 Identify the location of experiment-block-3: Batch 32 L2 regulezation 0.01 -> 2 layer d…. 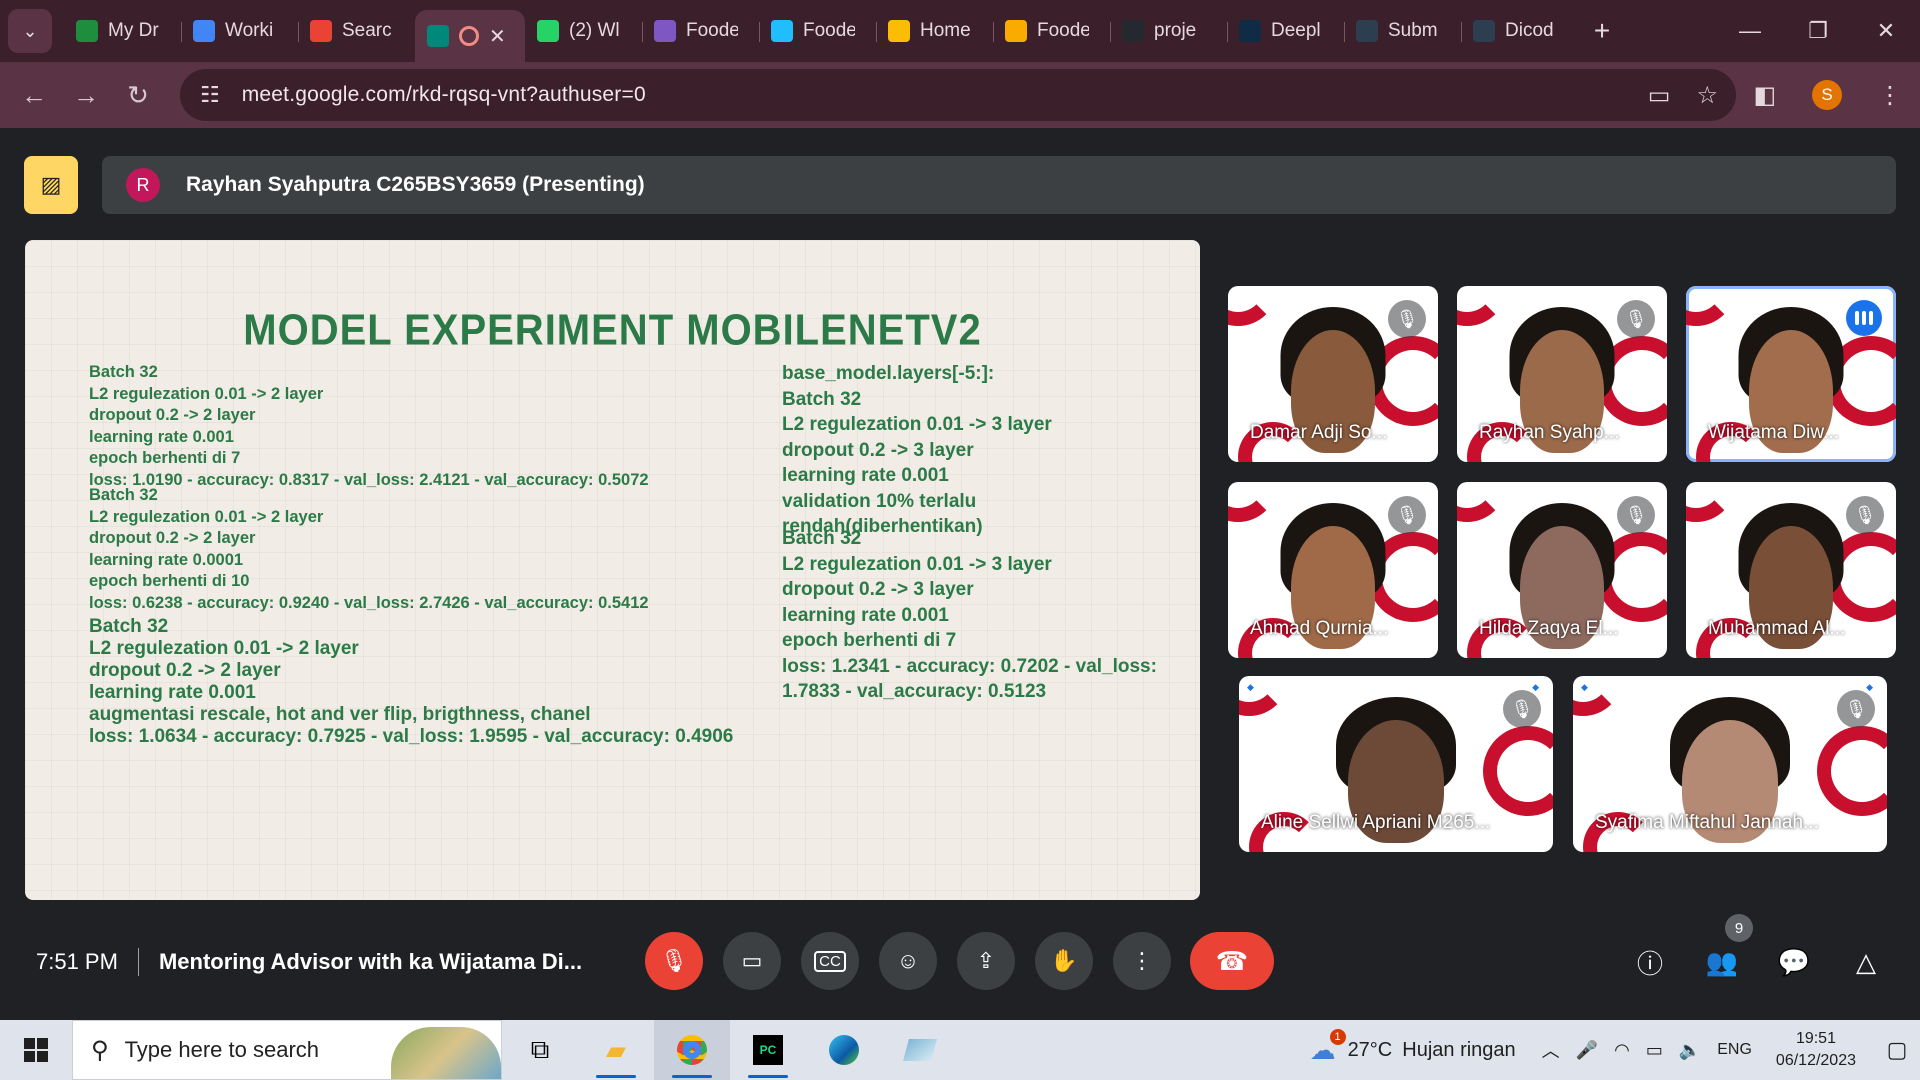
(411, 682).